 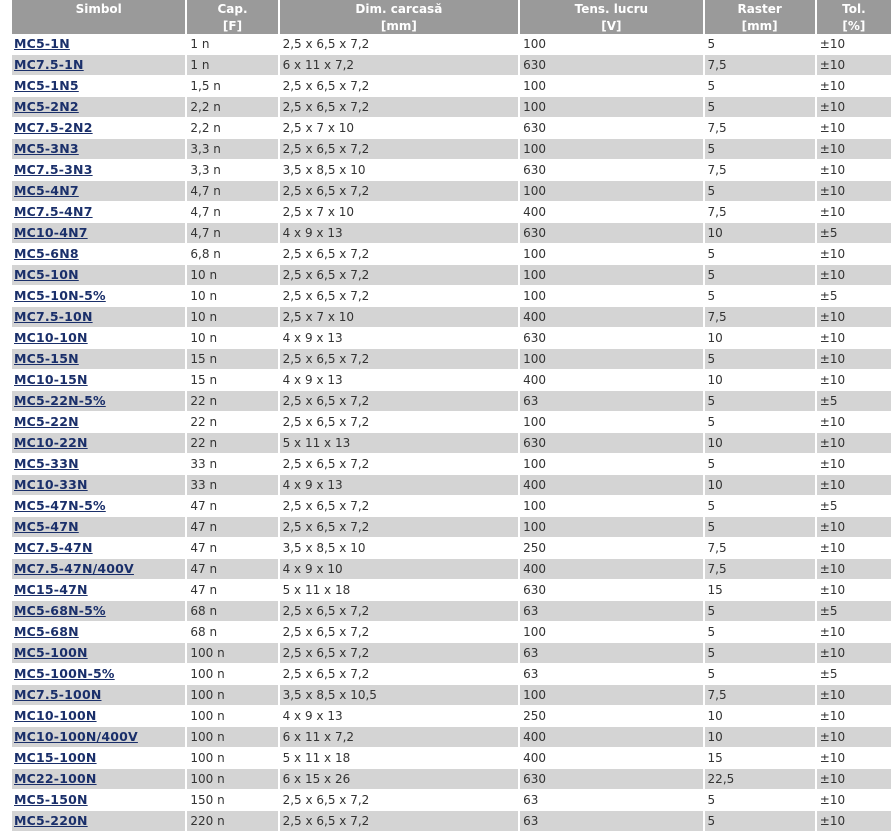 I want to click on dim-cell: 6 x 11 x 7,2, so click(x=399, y=65).